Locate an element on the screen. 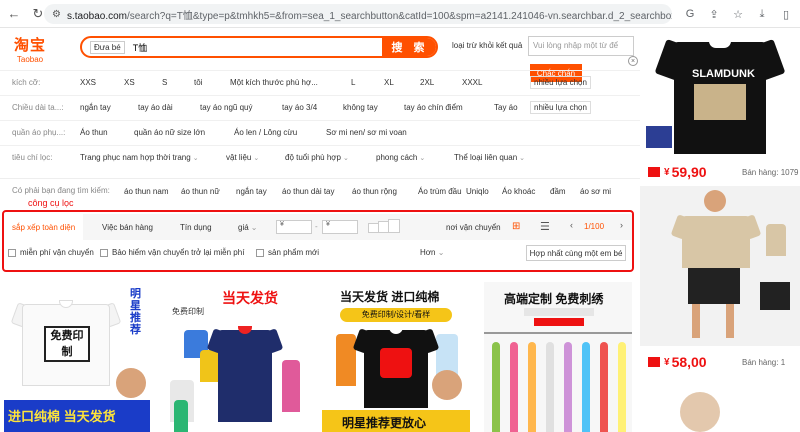  highlight-frame is located at coordinates (318, 241).